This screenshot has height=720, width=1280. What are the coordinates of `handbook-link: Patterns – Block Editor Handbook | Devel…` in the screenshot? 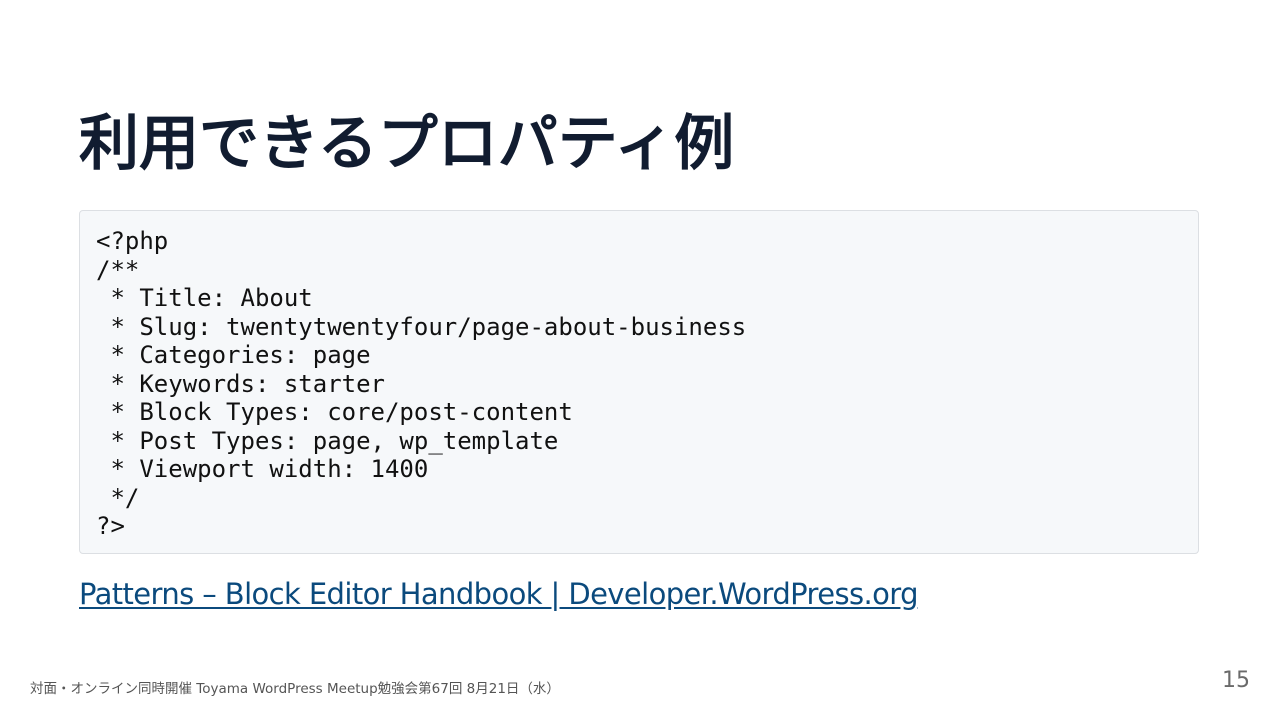 It's located at (498, 594).